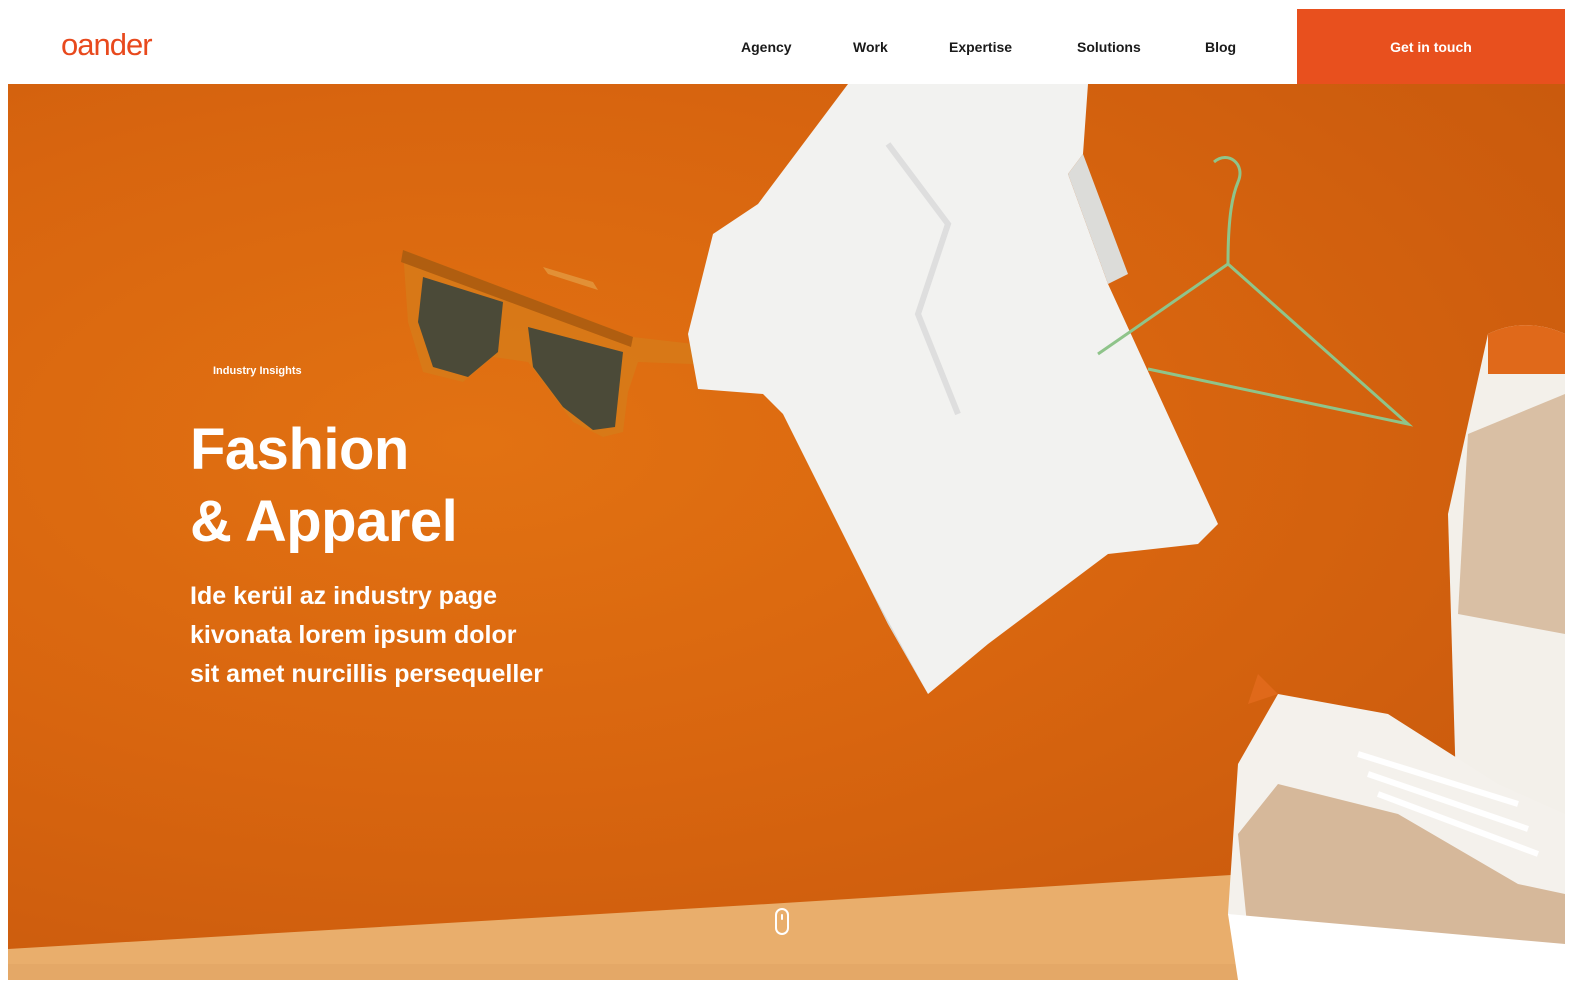 The width and height of the screenshot is (1578, 989). I want to click on nav-work: Work, so click(870, 47).